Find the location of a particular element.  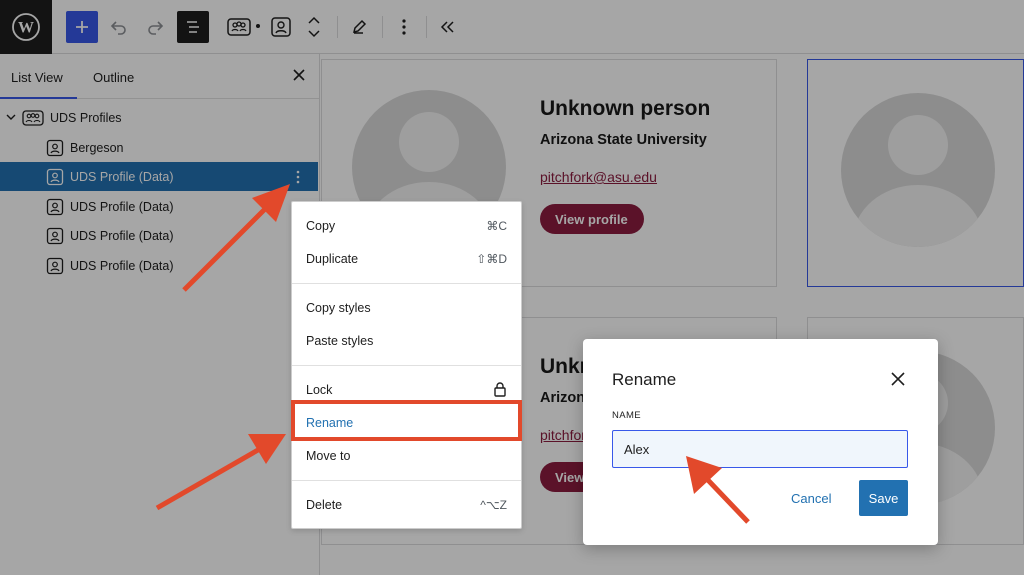

menu-item-paste-styles: Paste styles is located at coordinates (406, 341).